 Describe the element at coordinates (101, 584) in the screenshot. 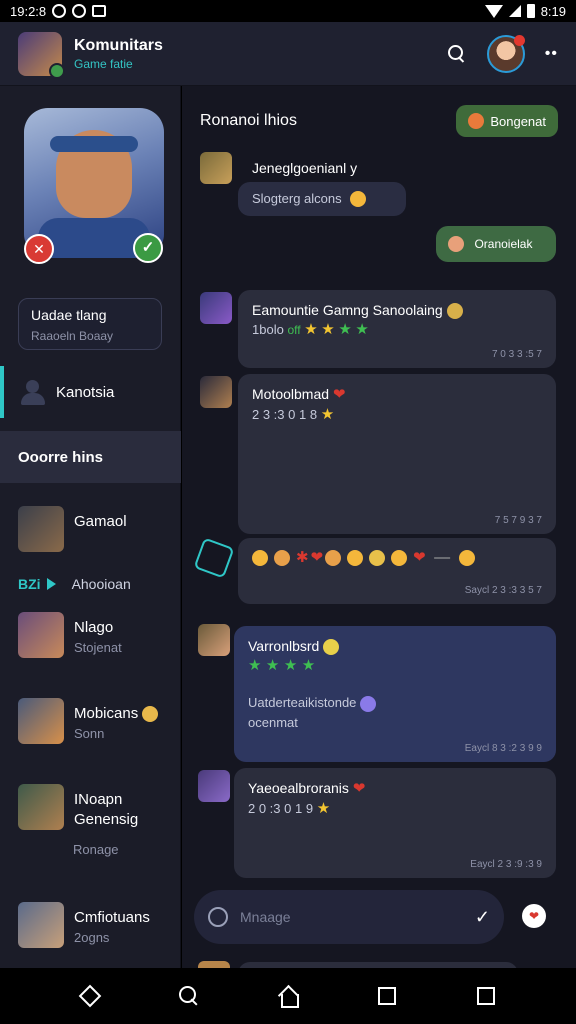

I see `activity-text: Ahooioan` at that location.